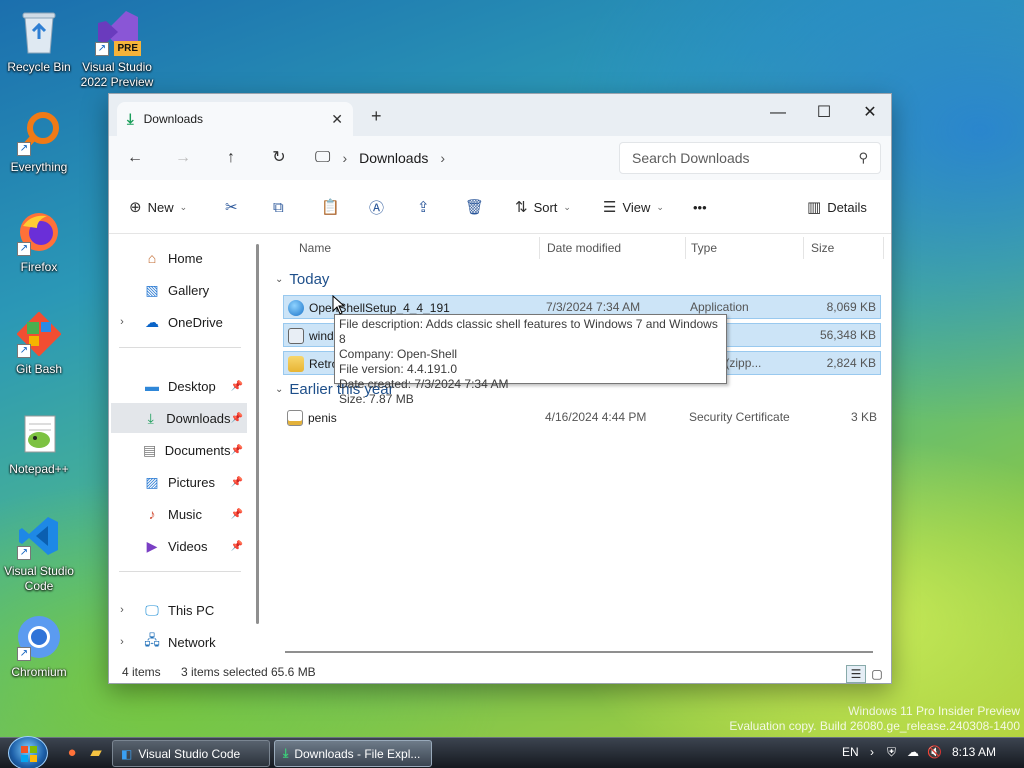  I want to click on sidebar-item-onedrive: › ☁ OneDrive, so click(179, 322).